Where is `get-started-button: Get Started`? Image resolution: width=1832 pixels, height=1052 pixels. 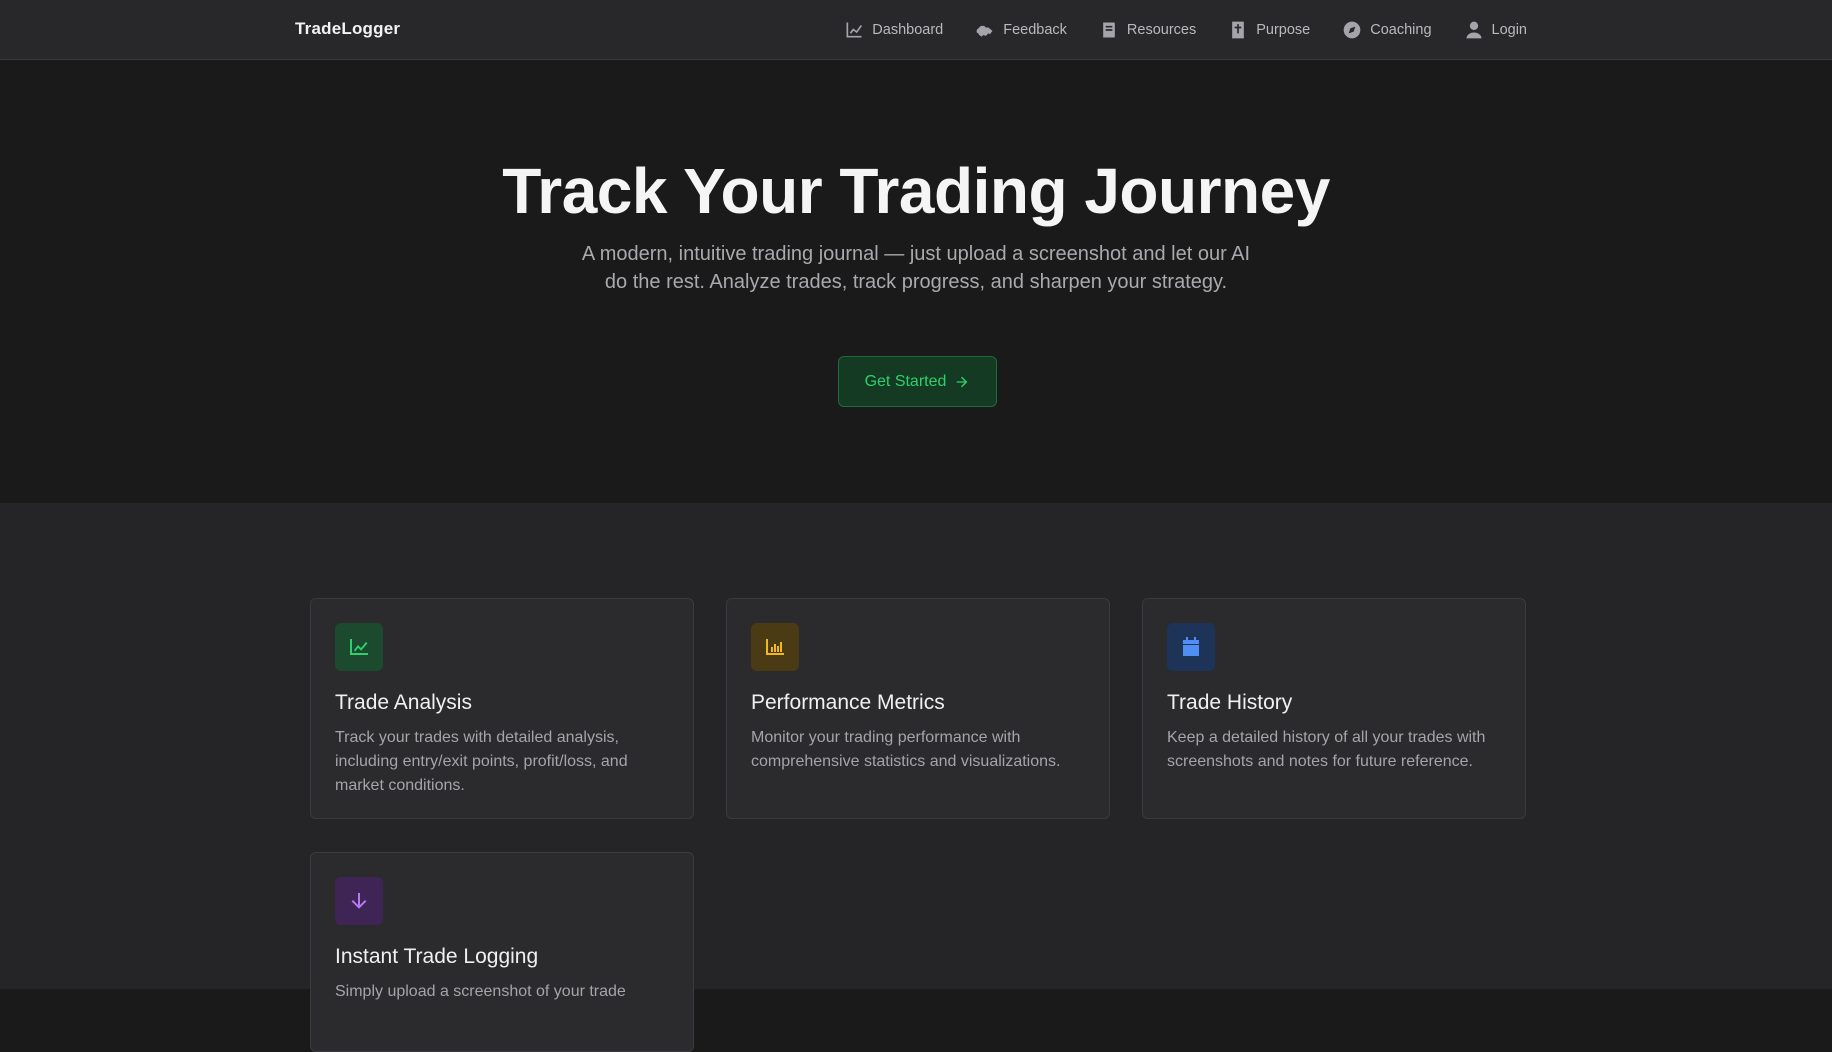
get-started-button: Get Started is located at coordinates (917, 381).